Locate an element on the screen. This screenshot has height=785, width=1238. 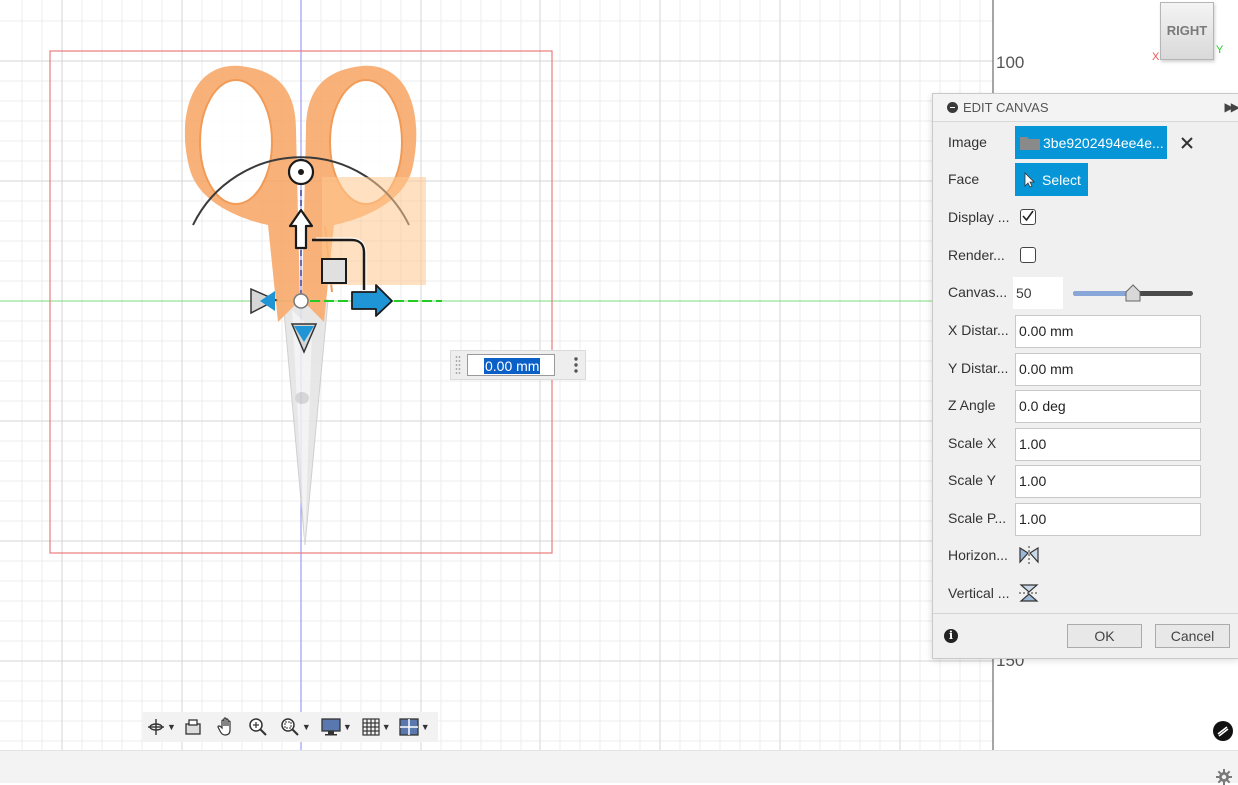
face-select-button: Select is located at coordinates (1051, 179).